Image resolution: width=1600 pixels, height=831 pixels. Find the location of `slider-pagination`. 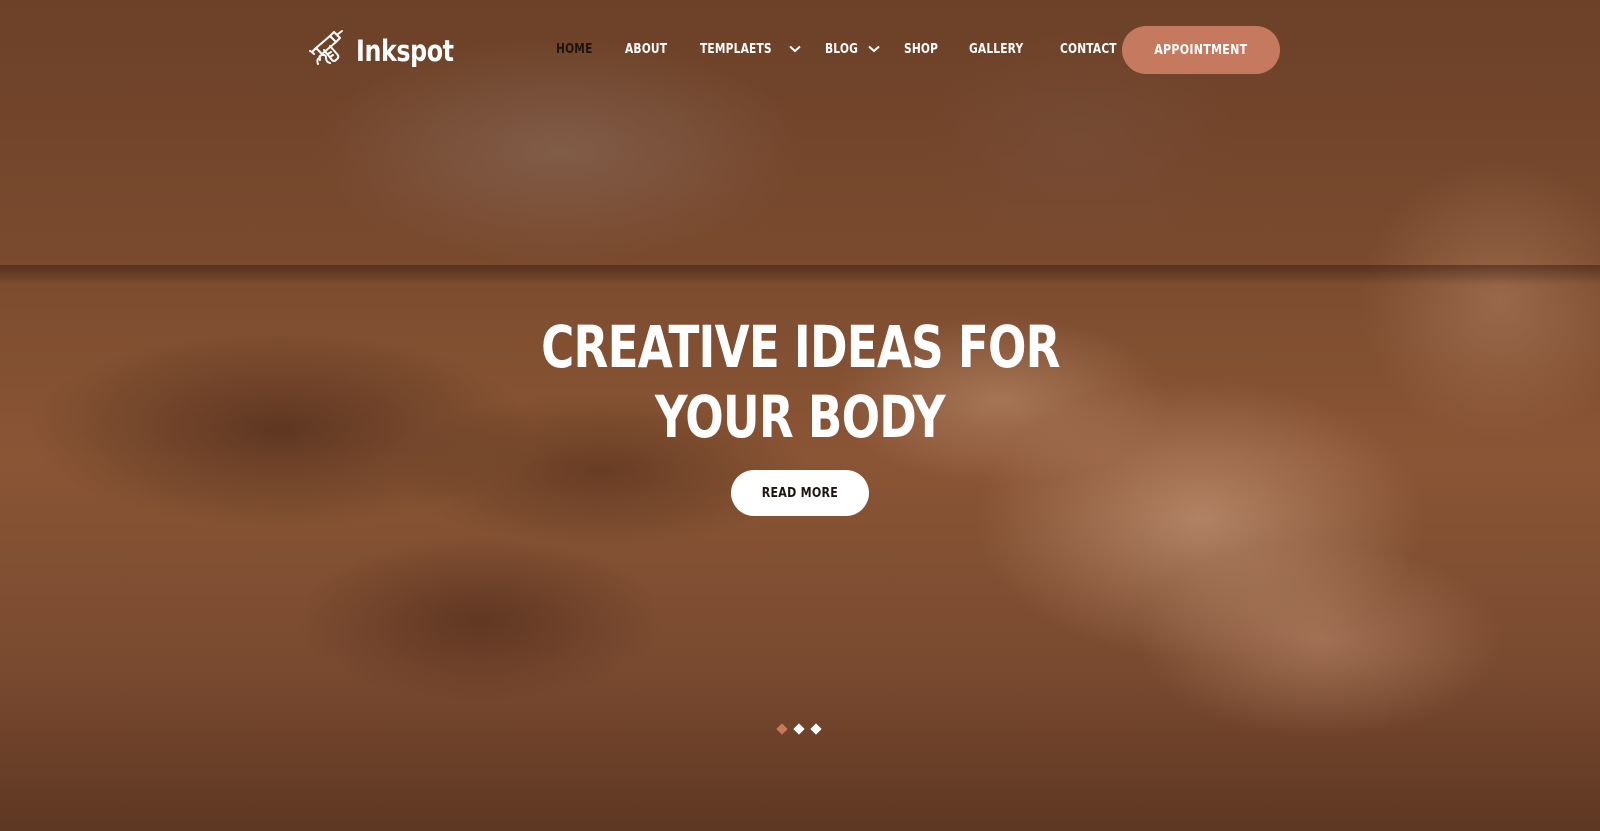

slider-pagination is located at coordinates (799, 729).